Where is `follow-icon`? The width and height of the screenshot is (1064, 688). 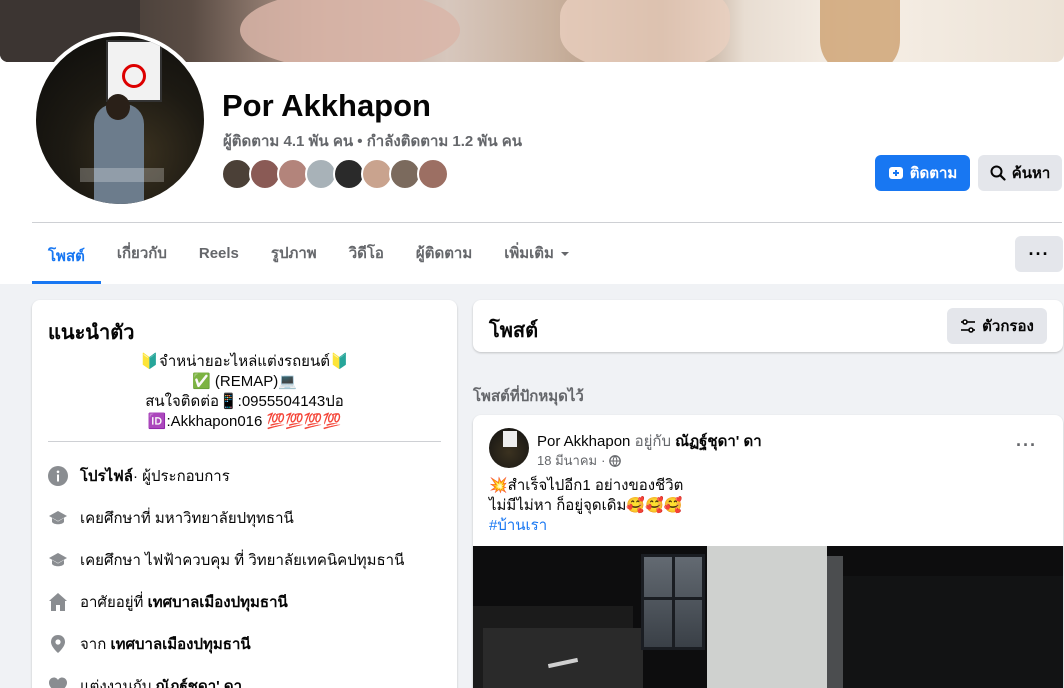 follow-icon is located at coordinates (895, 173).